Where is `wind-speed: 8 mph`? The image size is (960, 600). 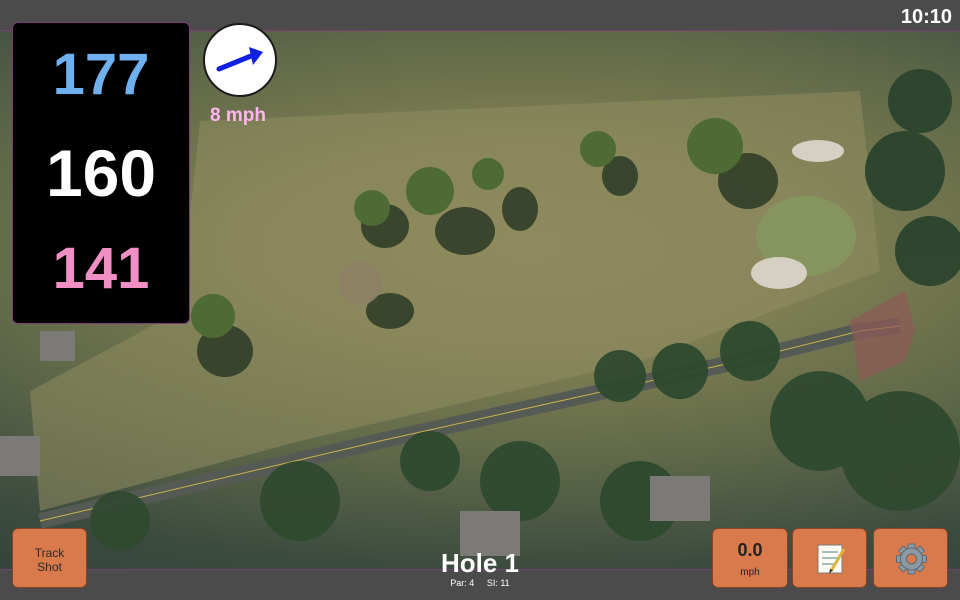
wind-speed: 8 mph is located at coordinates (238, 115).